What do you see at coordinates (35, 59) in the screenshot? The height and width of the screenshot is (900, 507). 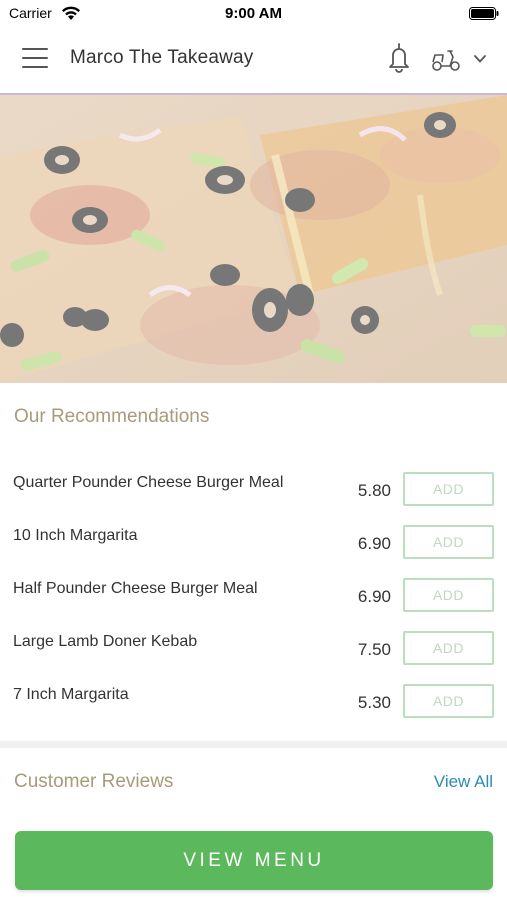 I see `menu-icon` at bounding box center [35, 59].